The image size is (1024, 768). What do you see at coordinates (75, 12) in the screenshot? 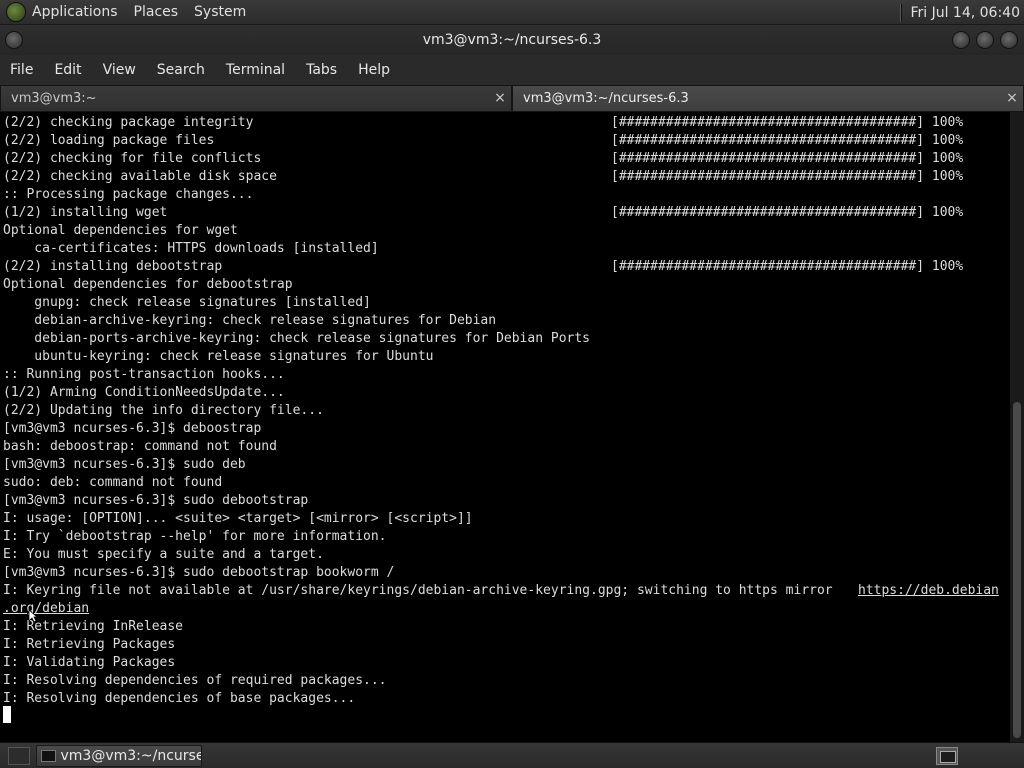
I see `applications-menu: Applications` at bounding box center [75, 12].